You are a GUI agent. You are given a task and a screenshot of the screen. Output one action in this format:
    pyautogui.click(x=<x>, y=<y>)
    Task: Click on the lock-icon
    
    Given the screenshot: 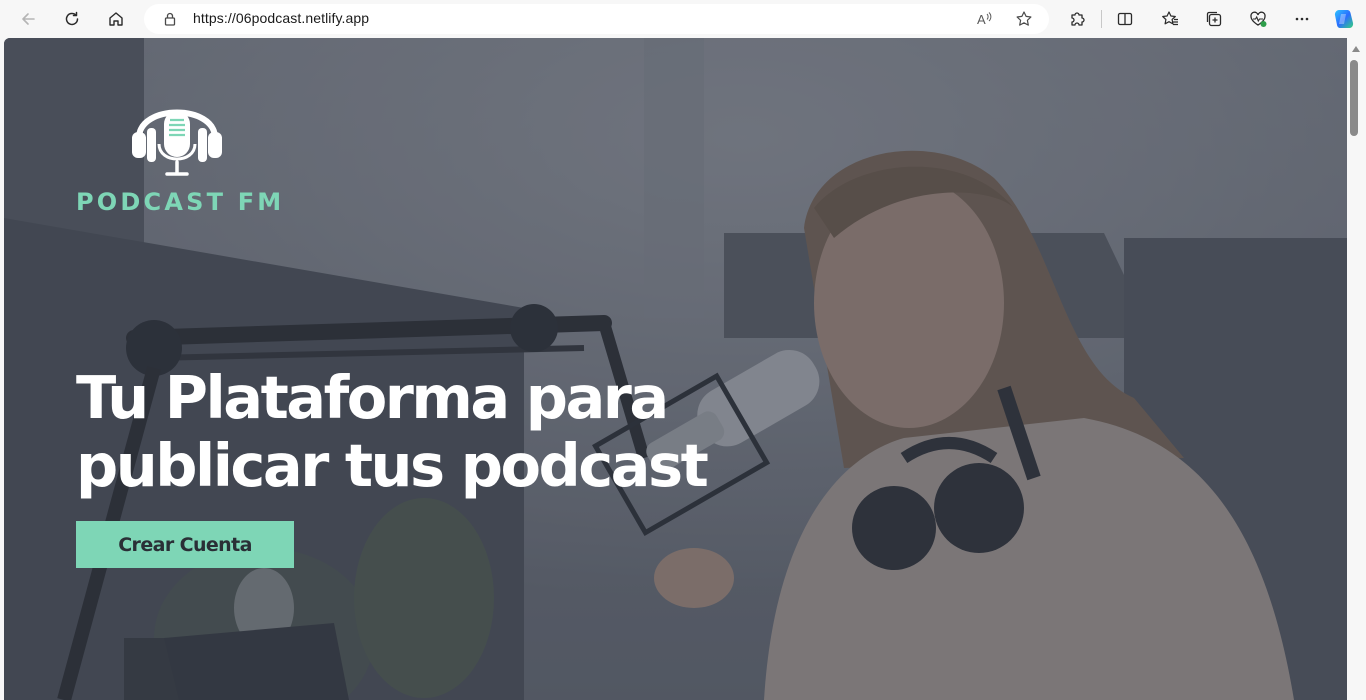 What is the action you would take?
    pyautogui.click(x=170, y=19)
    